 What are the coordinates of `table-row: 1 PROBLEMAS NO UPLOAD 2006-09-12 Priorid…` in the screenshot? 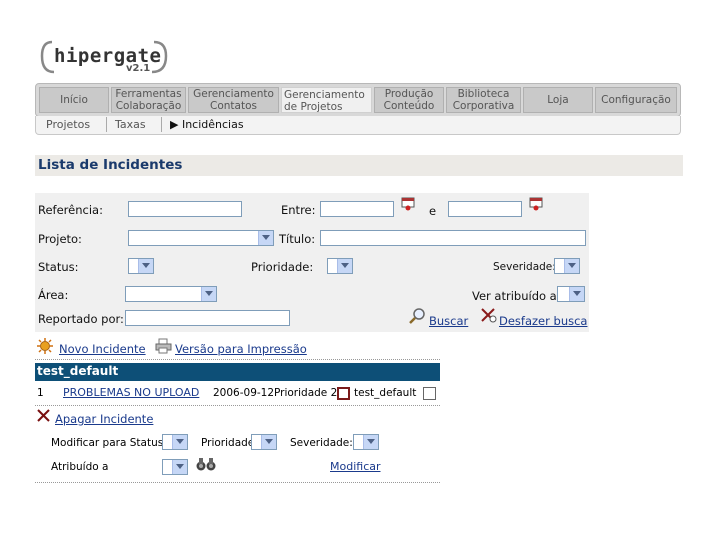 It's located at (237, 394).